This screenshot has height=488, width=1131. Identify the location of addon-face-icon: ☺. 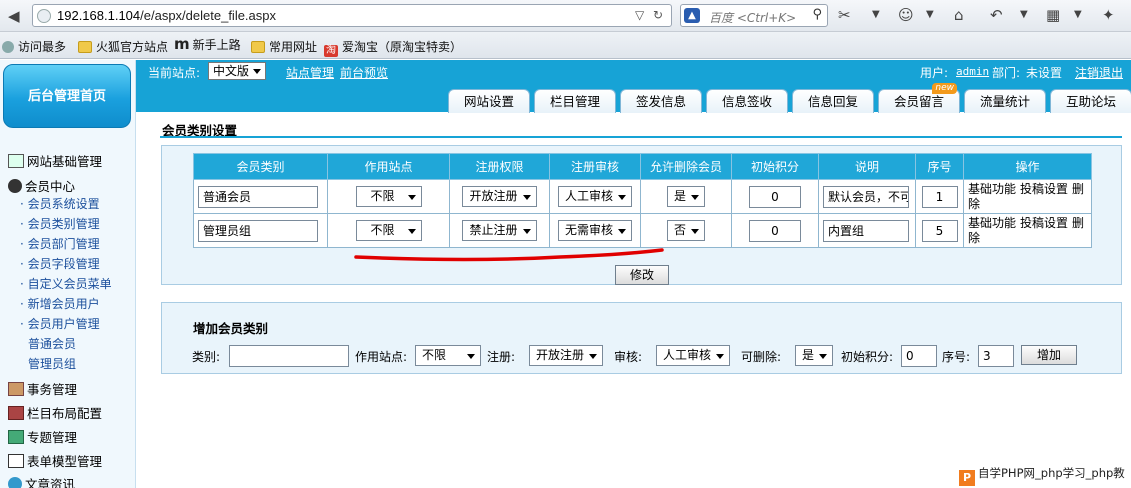
(906, 15).